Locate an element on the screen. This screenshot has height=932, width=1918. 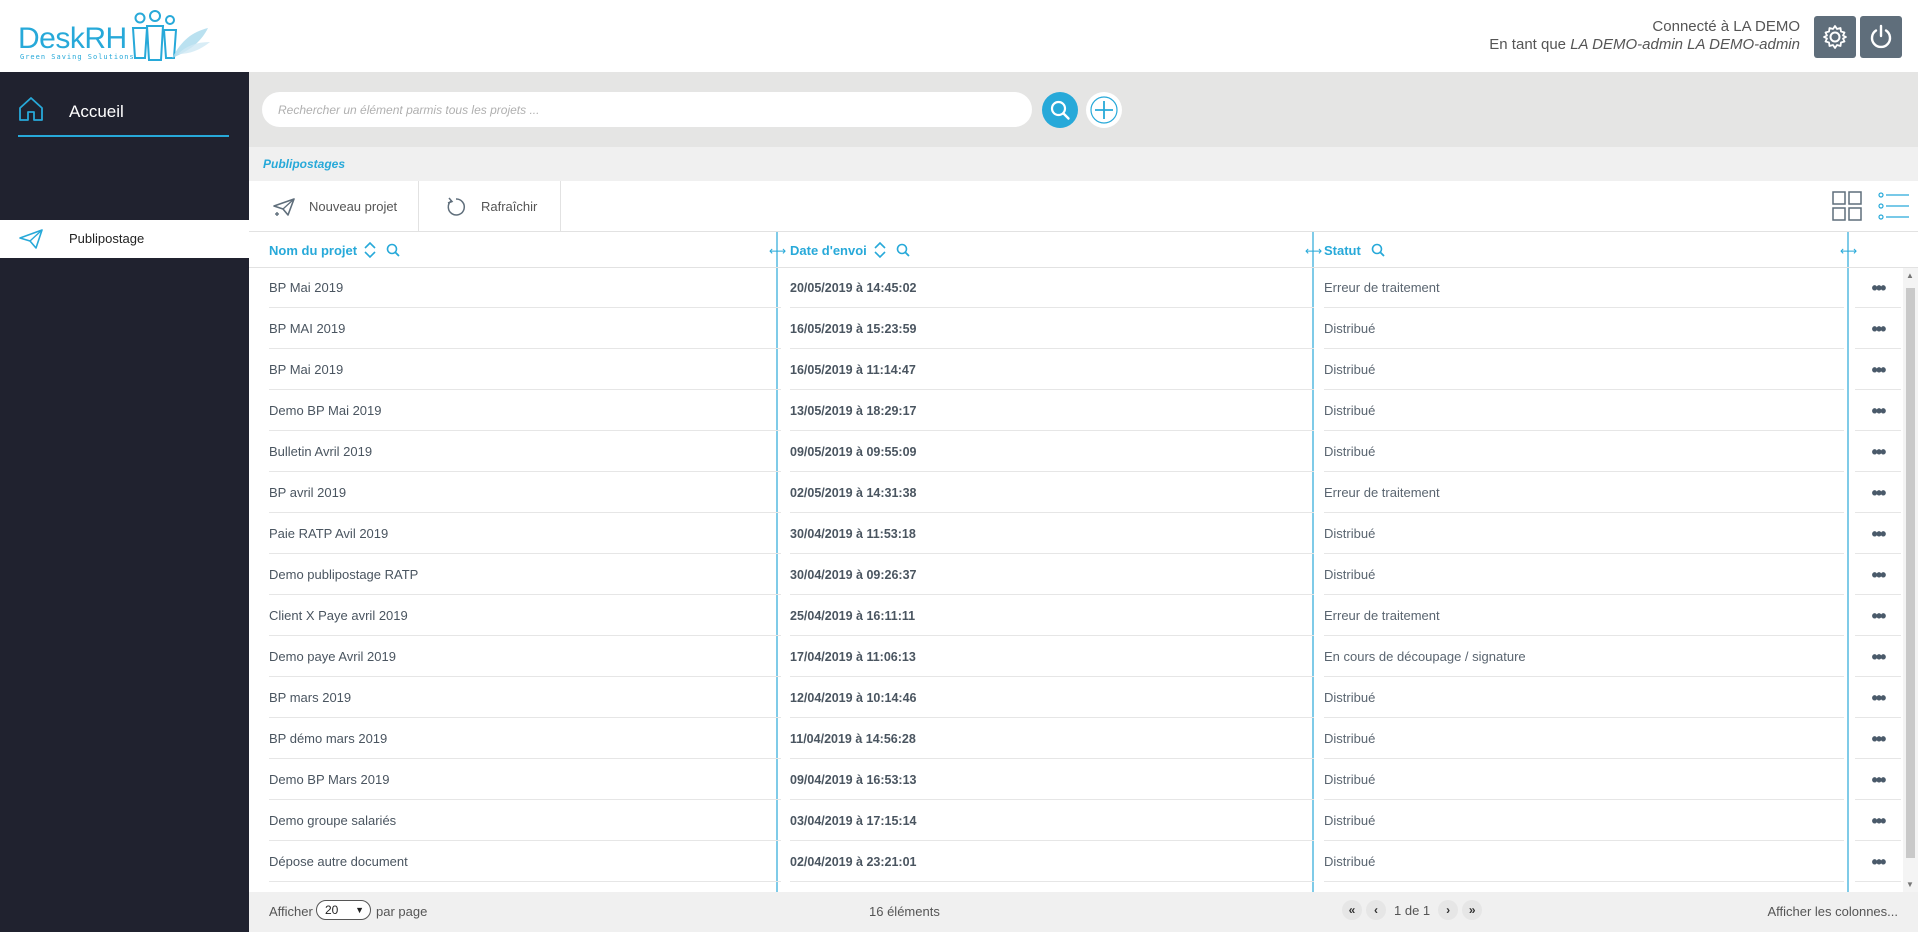
home-icon is located at coordinates (31, 109).